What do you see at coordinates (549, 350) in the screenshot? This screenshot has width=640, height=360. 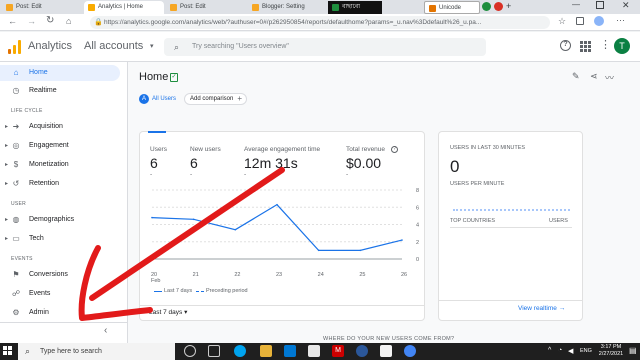 I see `tray-chevron-icon: ^` at bounding box center [549, 350].